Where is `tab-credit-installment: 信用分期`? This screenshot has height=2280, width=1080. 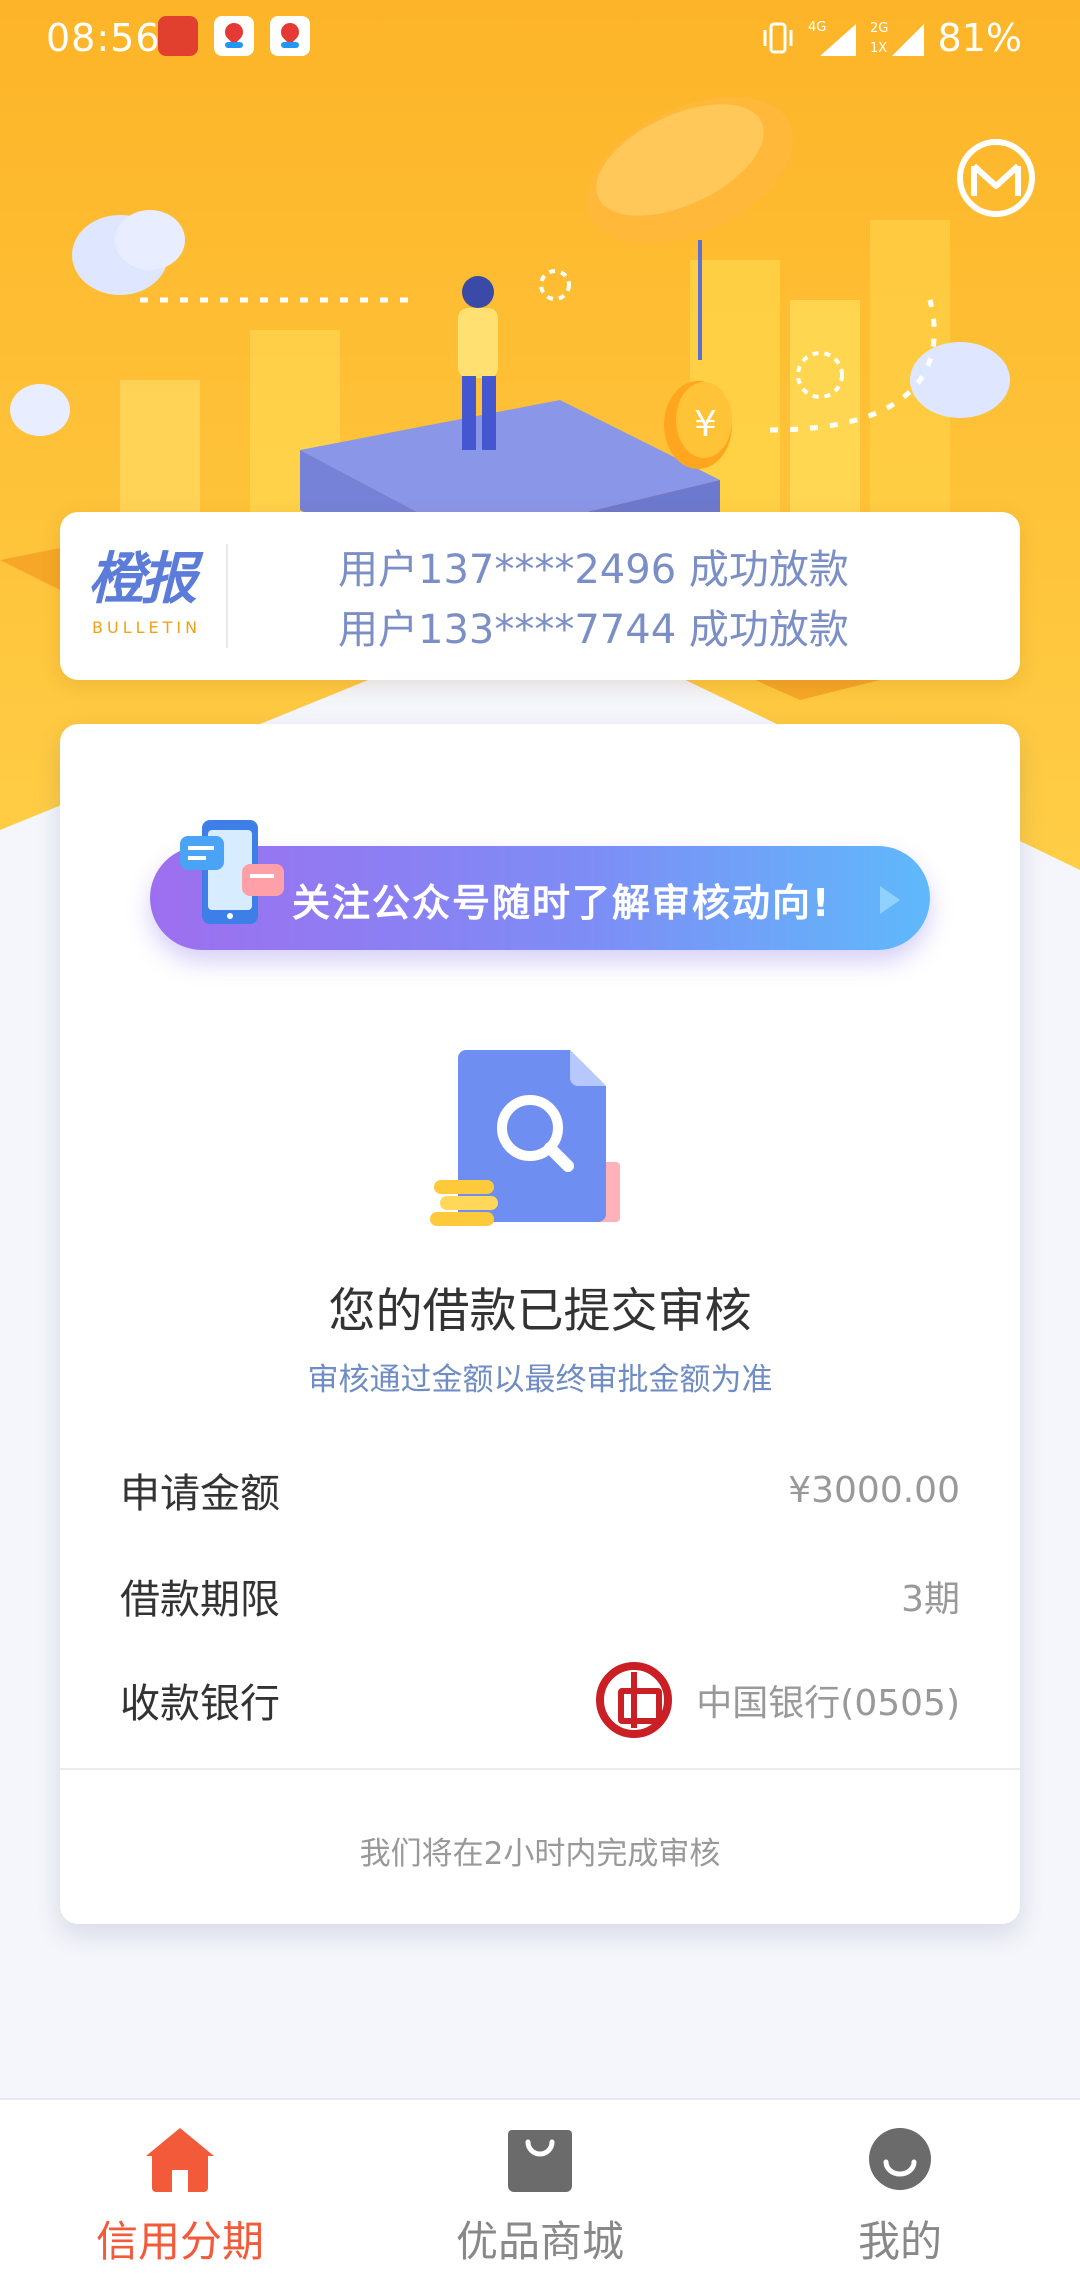
tab-credit-installment: 信用分期 is located at coordinates (180, 2190).